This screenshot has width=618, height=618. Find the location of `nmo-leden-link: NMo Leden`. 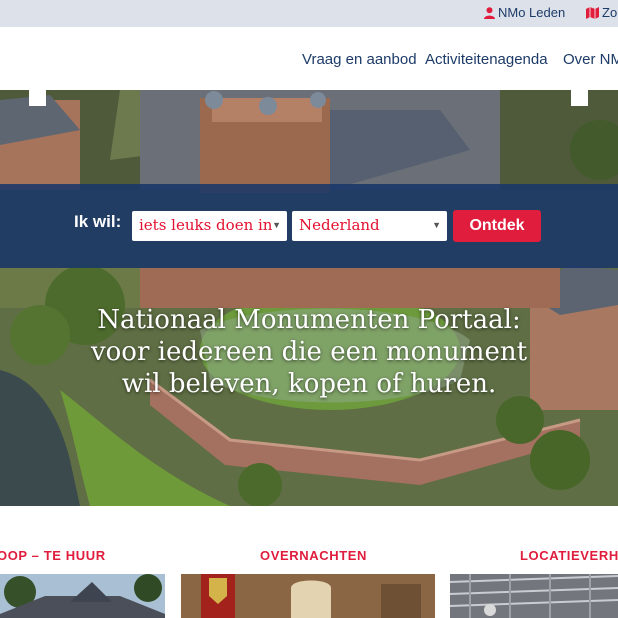

nmo-leden-link: NMo Leden is located at coordinates (524, 12).